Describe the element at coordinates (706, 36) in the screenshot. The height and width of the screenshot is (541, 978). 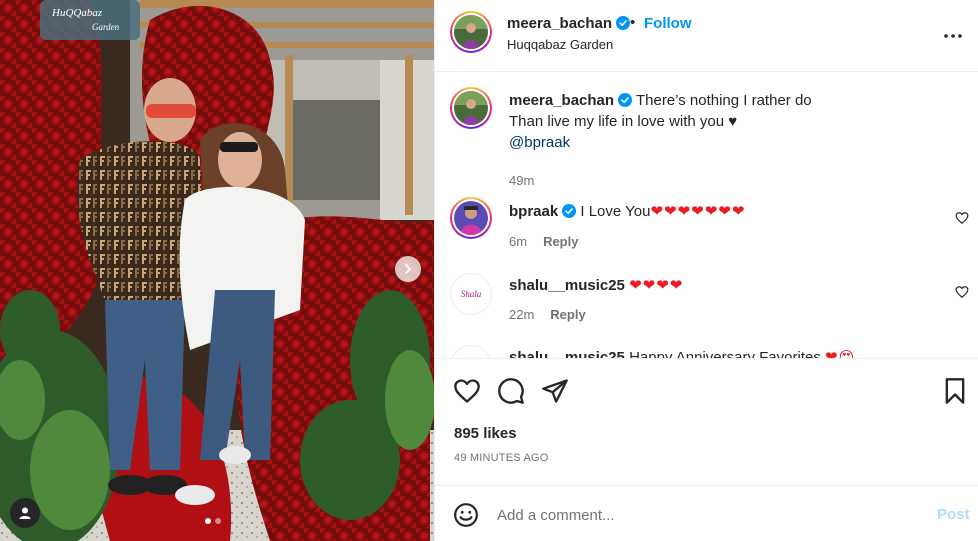
I see `post-header: meera_bachan • Follow Huqqabaz Garden` at that location.